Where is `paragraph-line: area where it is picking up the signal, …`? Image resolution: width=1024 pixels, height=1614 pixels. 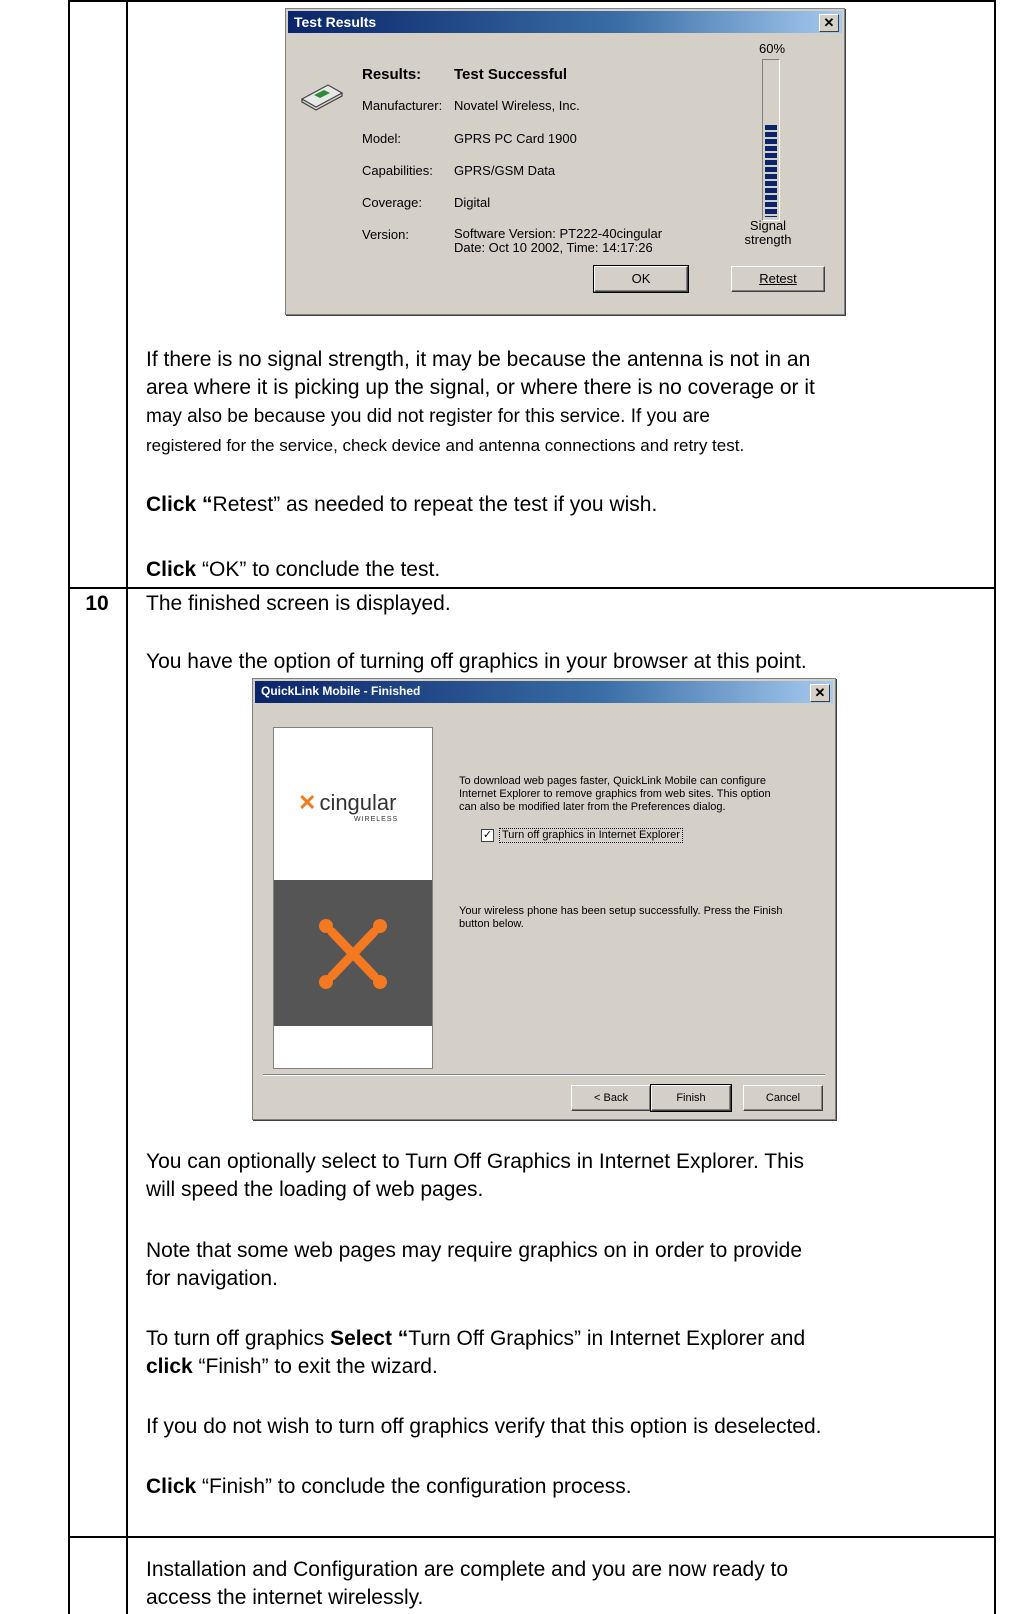 paragraph-line: area where it is picking up the signal, … is located at coordinates (480, 387).